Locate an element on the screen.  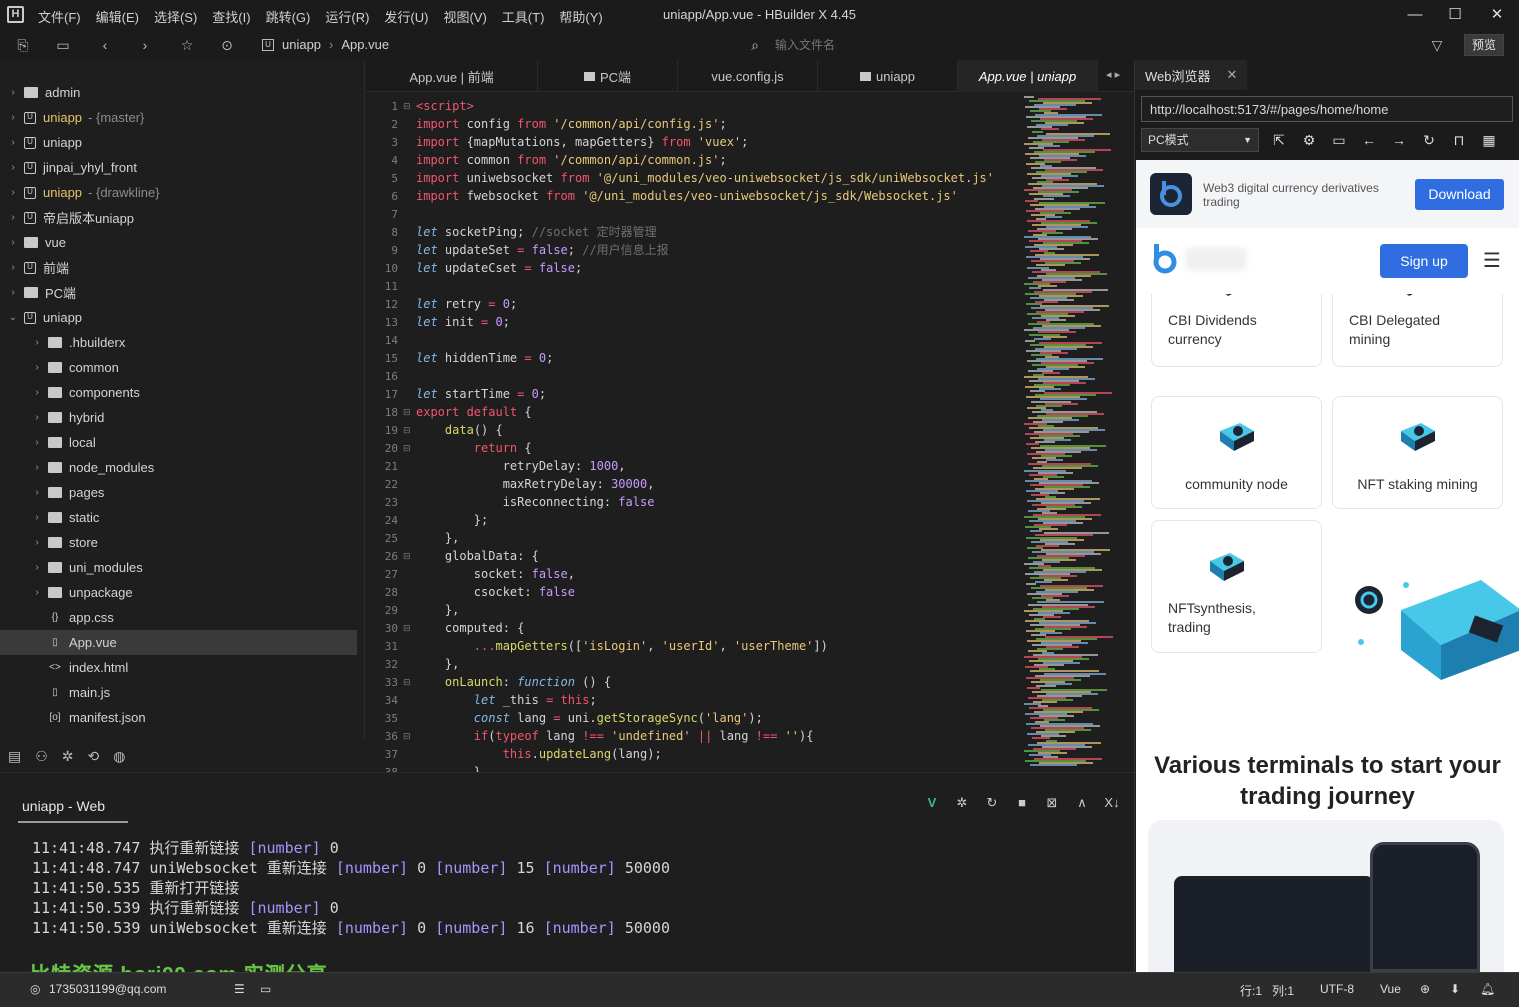
code-line: 34 let _this = this; is located at coordinates (696, 700).